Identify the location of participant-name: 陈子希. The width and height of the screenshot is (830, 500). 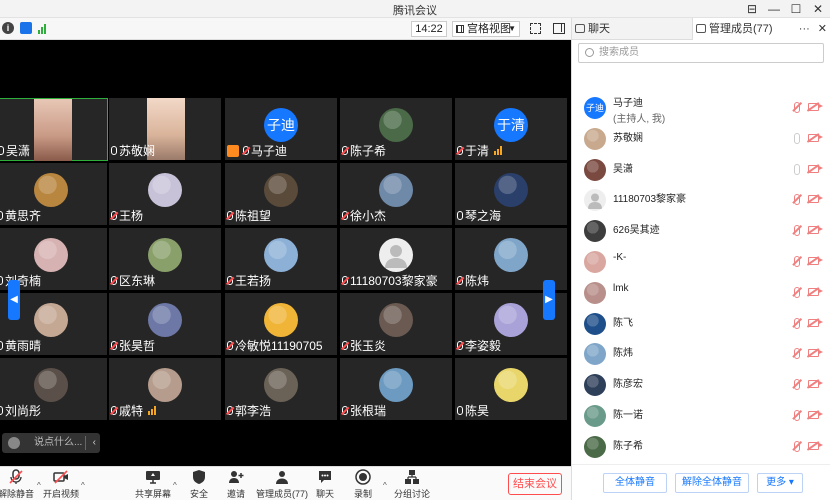
(368, 151).